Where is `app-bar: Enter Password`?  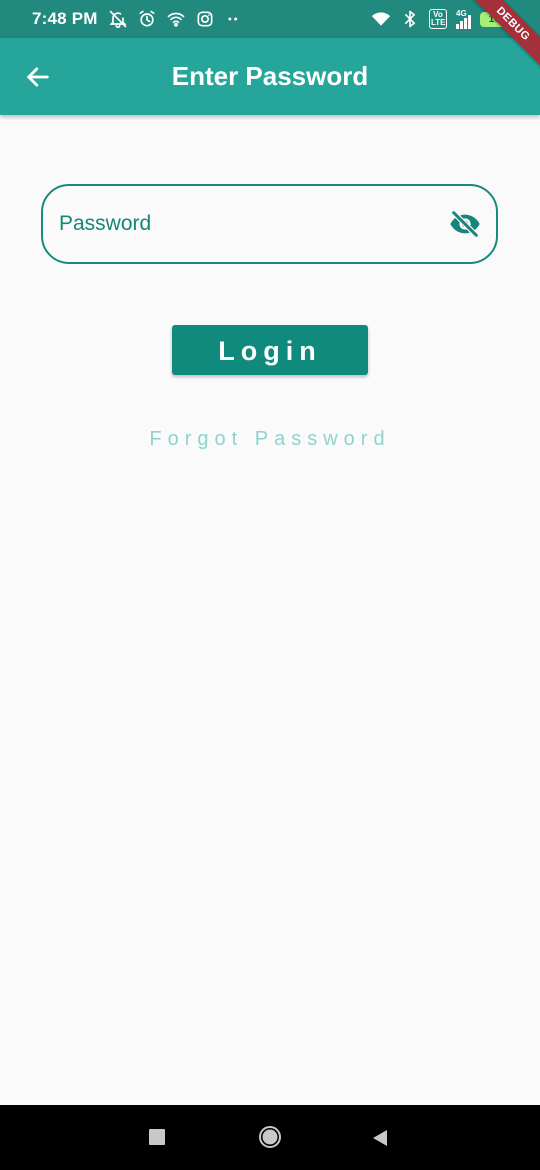
app-bar: Enter Password is located at coordinates (270, 76).